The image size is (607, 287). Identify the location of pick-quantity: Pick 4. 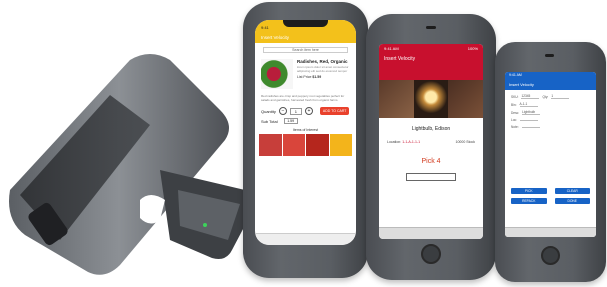
(431, 161).